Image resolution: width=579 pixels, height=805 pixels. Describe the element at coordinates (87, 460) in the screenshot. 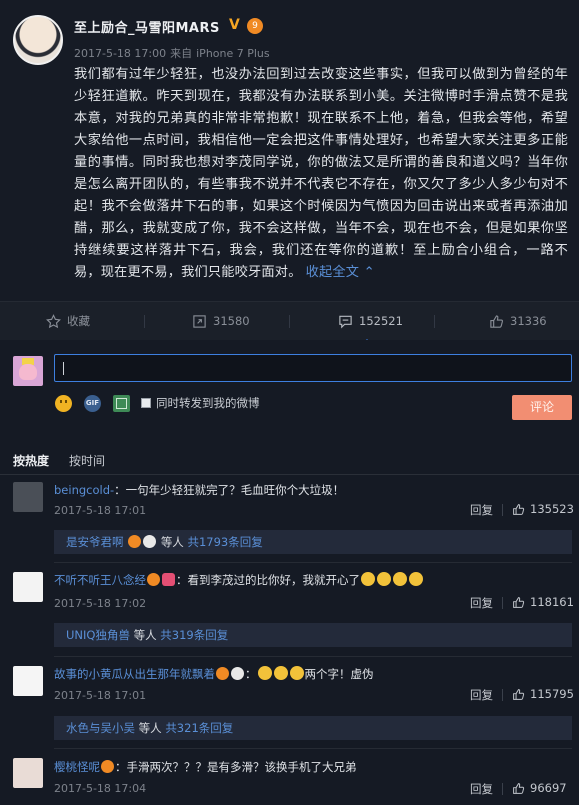

I see `sort-by-time-tab: 按时间` at that location.